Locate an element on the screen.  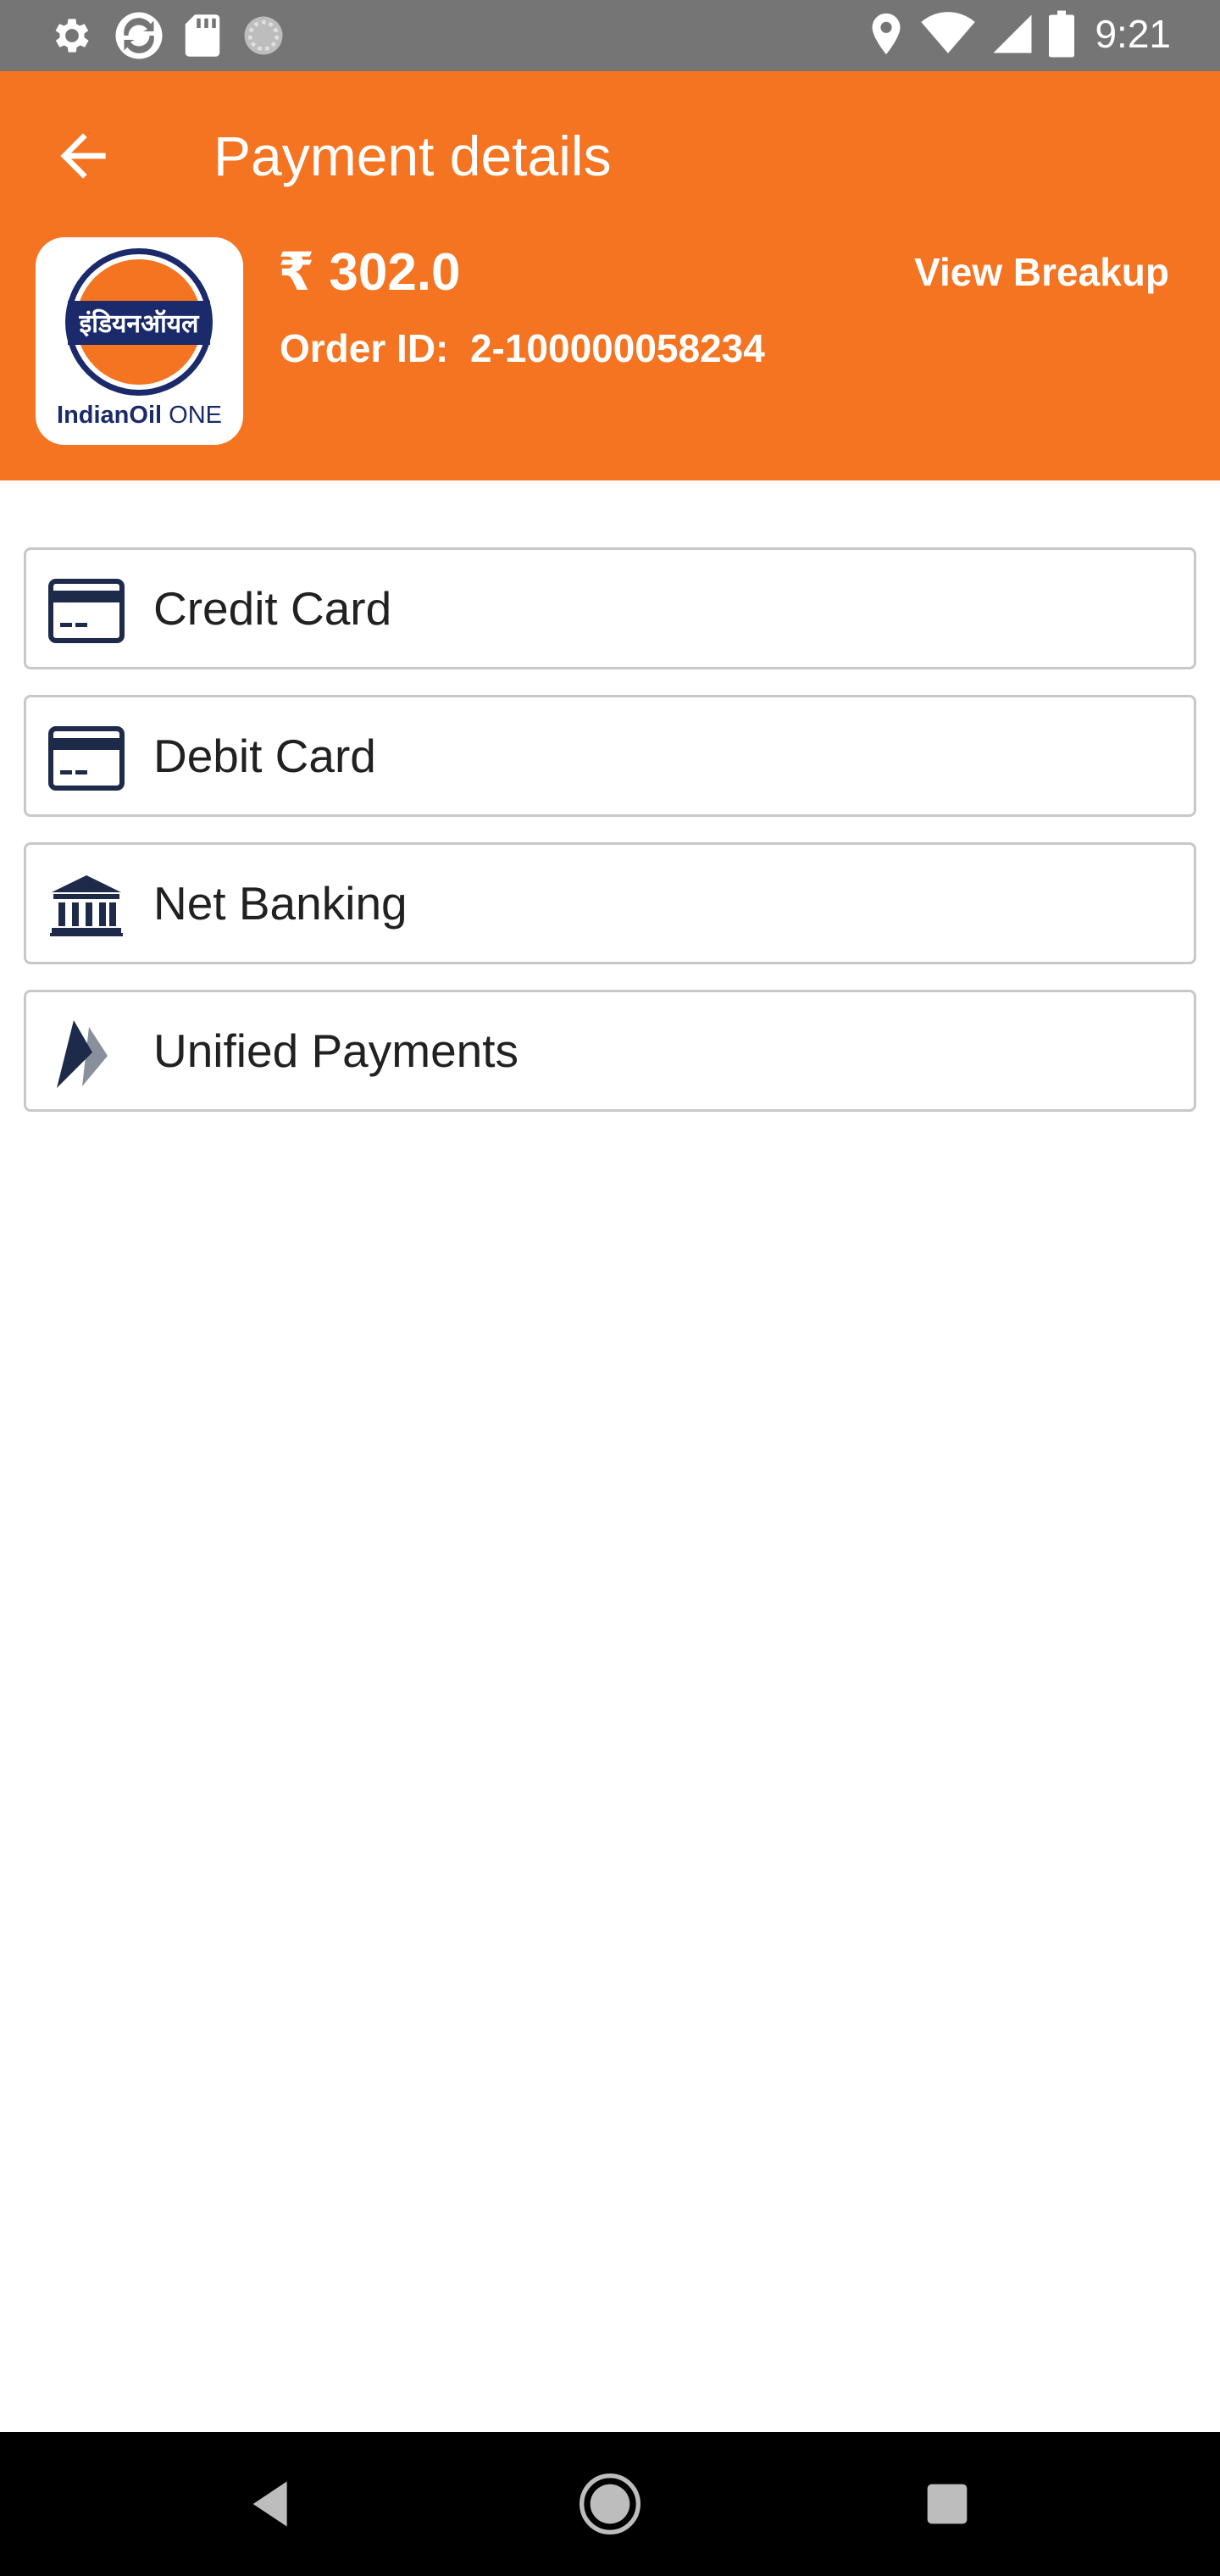
payment-method-label: Debit Card is located at coordinates (264, 756).